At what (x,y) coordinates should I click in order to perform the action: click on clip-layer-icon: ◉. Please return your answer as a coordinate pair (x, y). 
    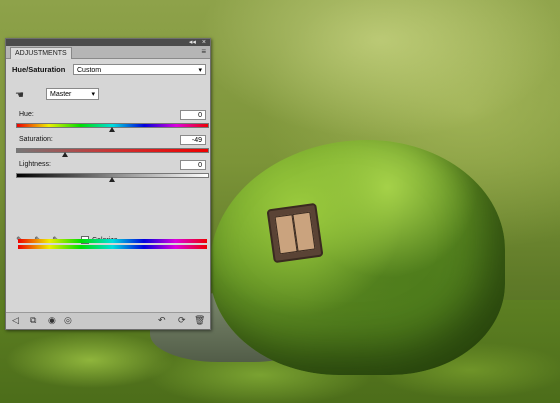
    Looking at the image, I should click on (52, 320).